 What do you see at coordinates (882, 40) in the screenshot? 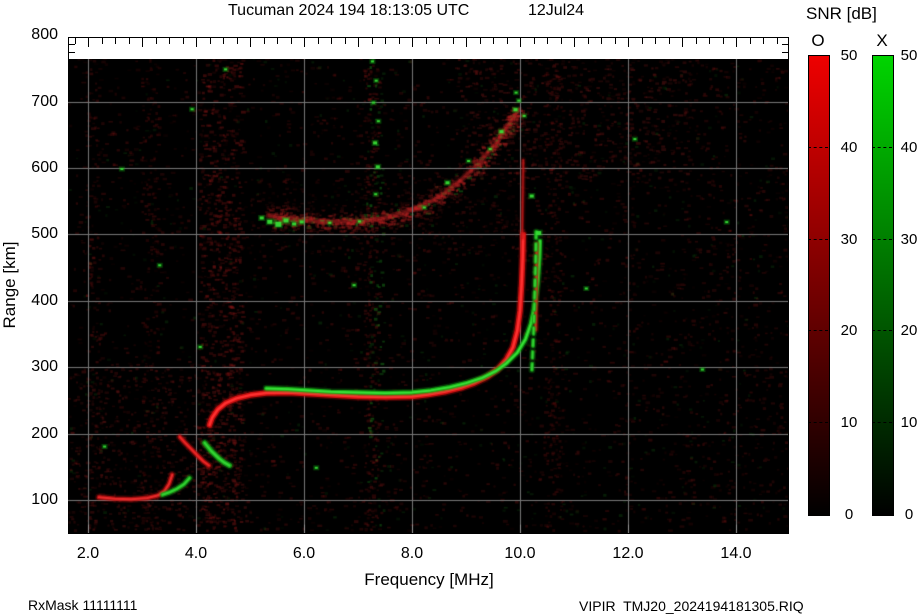
I see `x-mode-label: X` at bounding box center [882, 40].